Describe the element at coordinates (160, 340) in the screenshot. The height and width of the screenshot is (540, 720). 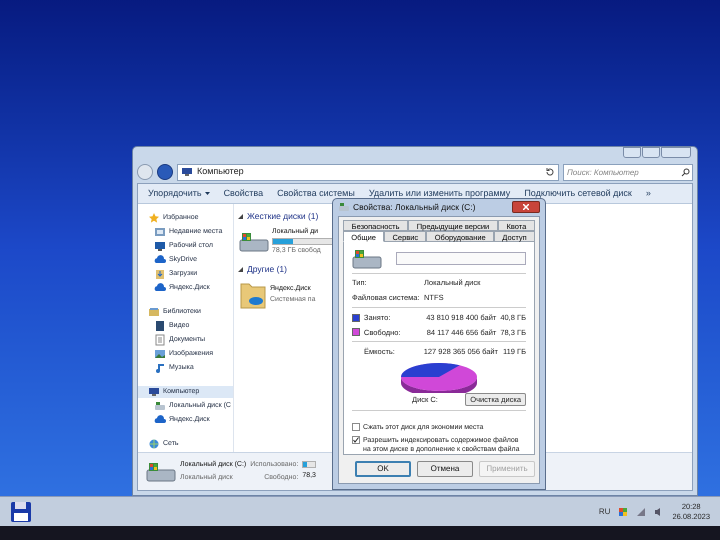
I see `document-icon` at that location.